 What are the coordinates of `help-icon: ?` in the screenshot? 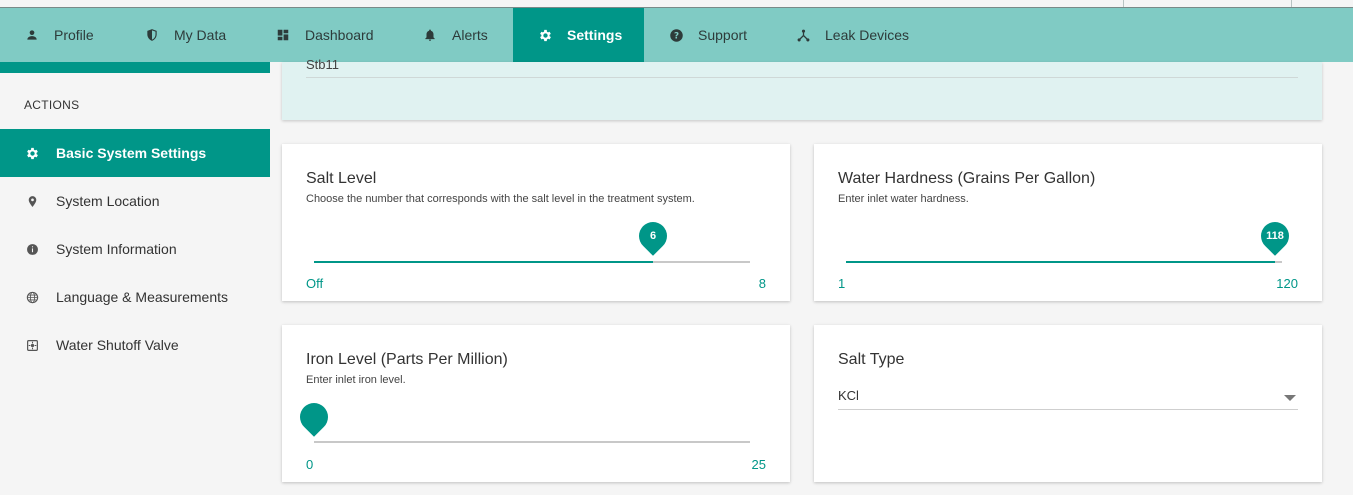 It's located at (676, 35).